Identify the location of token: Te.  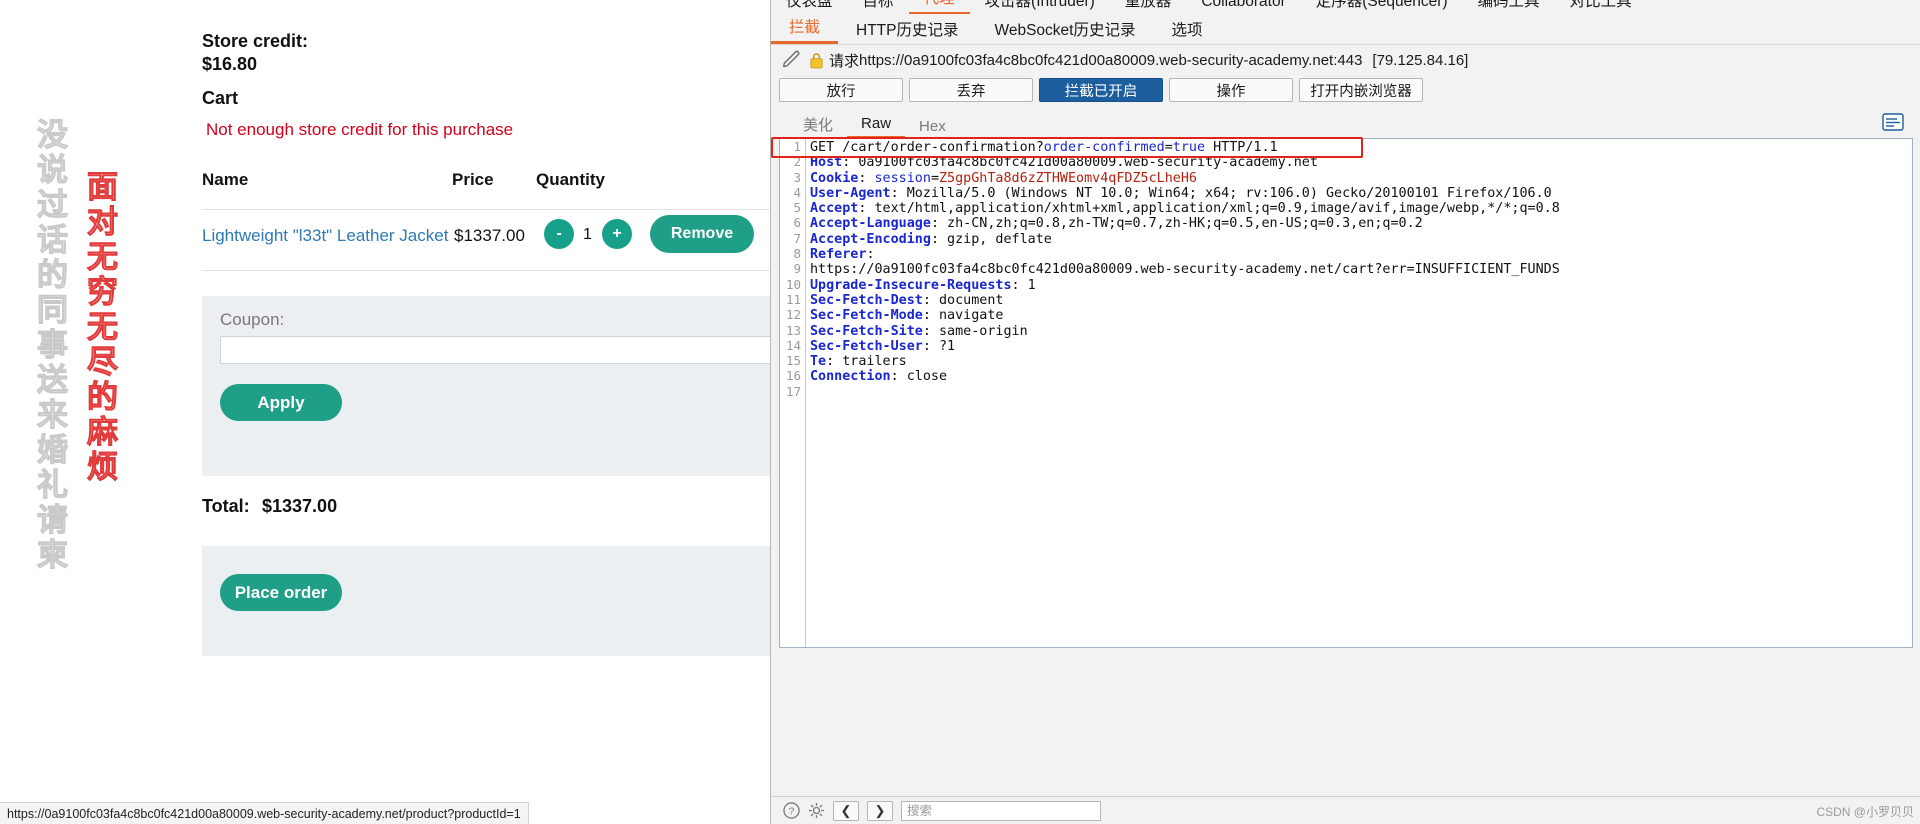
(818, 362).